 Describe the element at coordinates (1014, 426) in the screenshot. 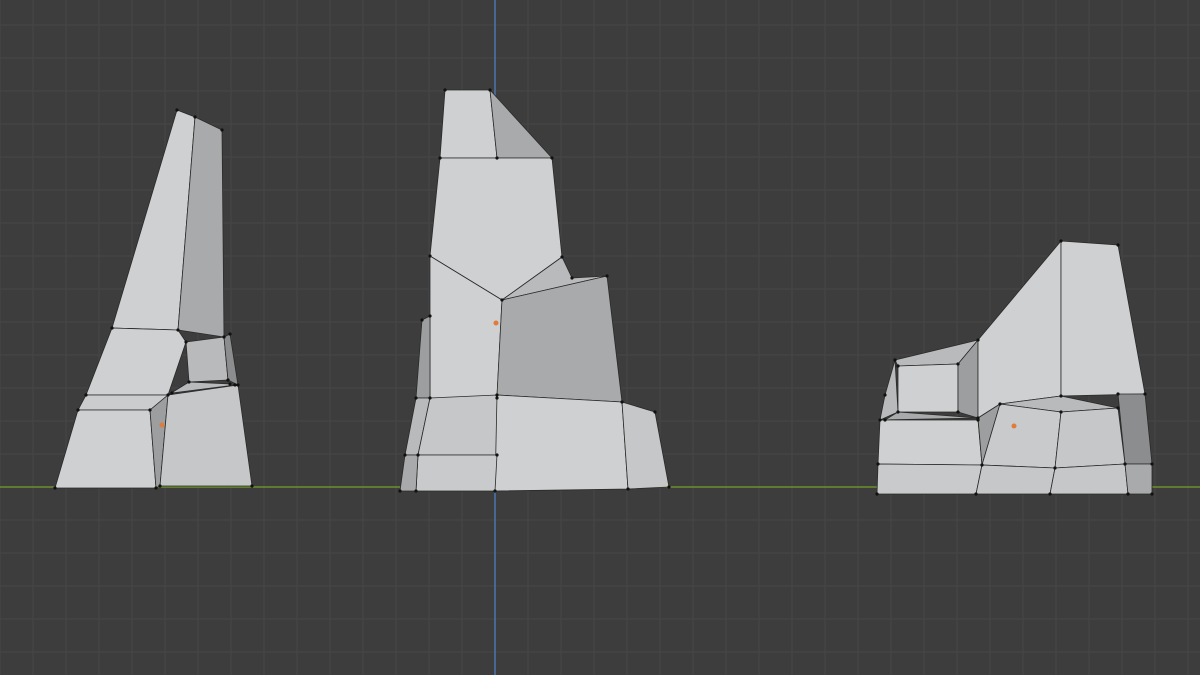

I see `object-origin-right` at that location.